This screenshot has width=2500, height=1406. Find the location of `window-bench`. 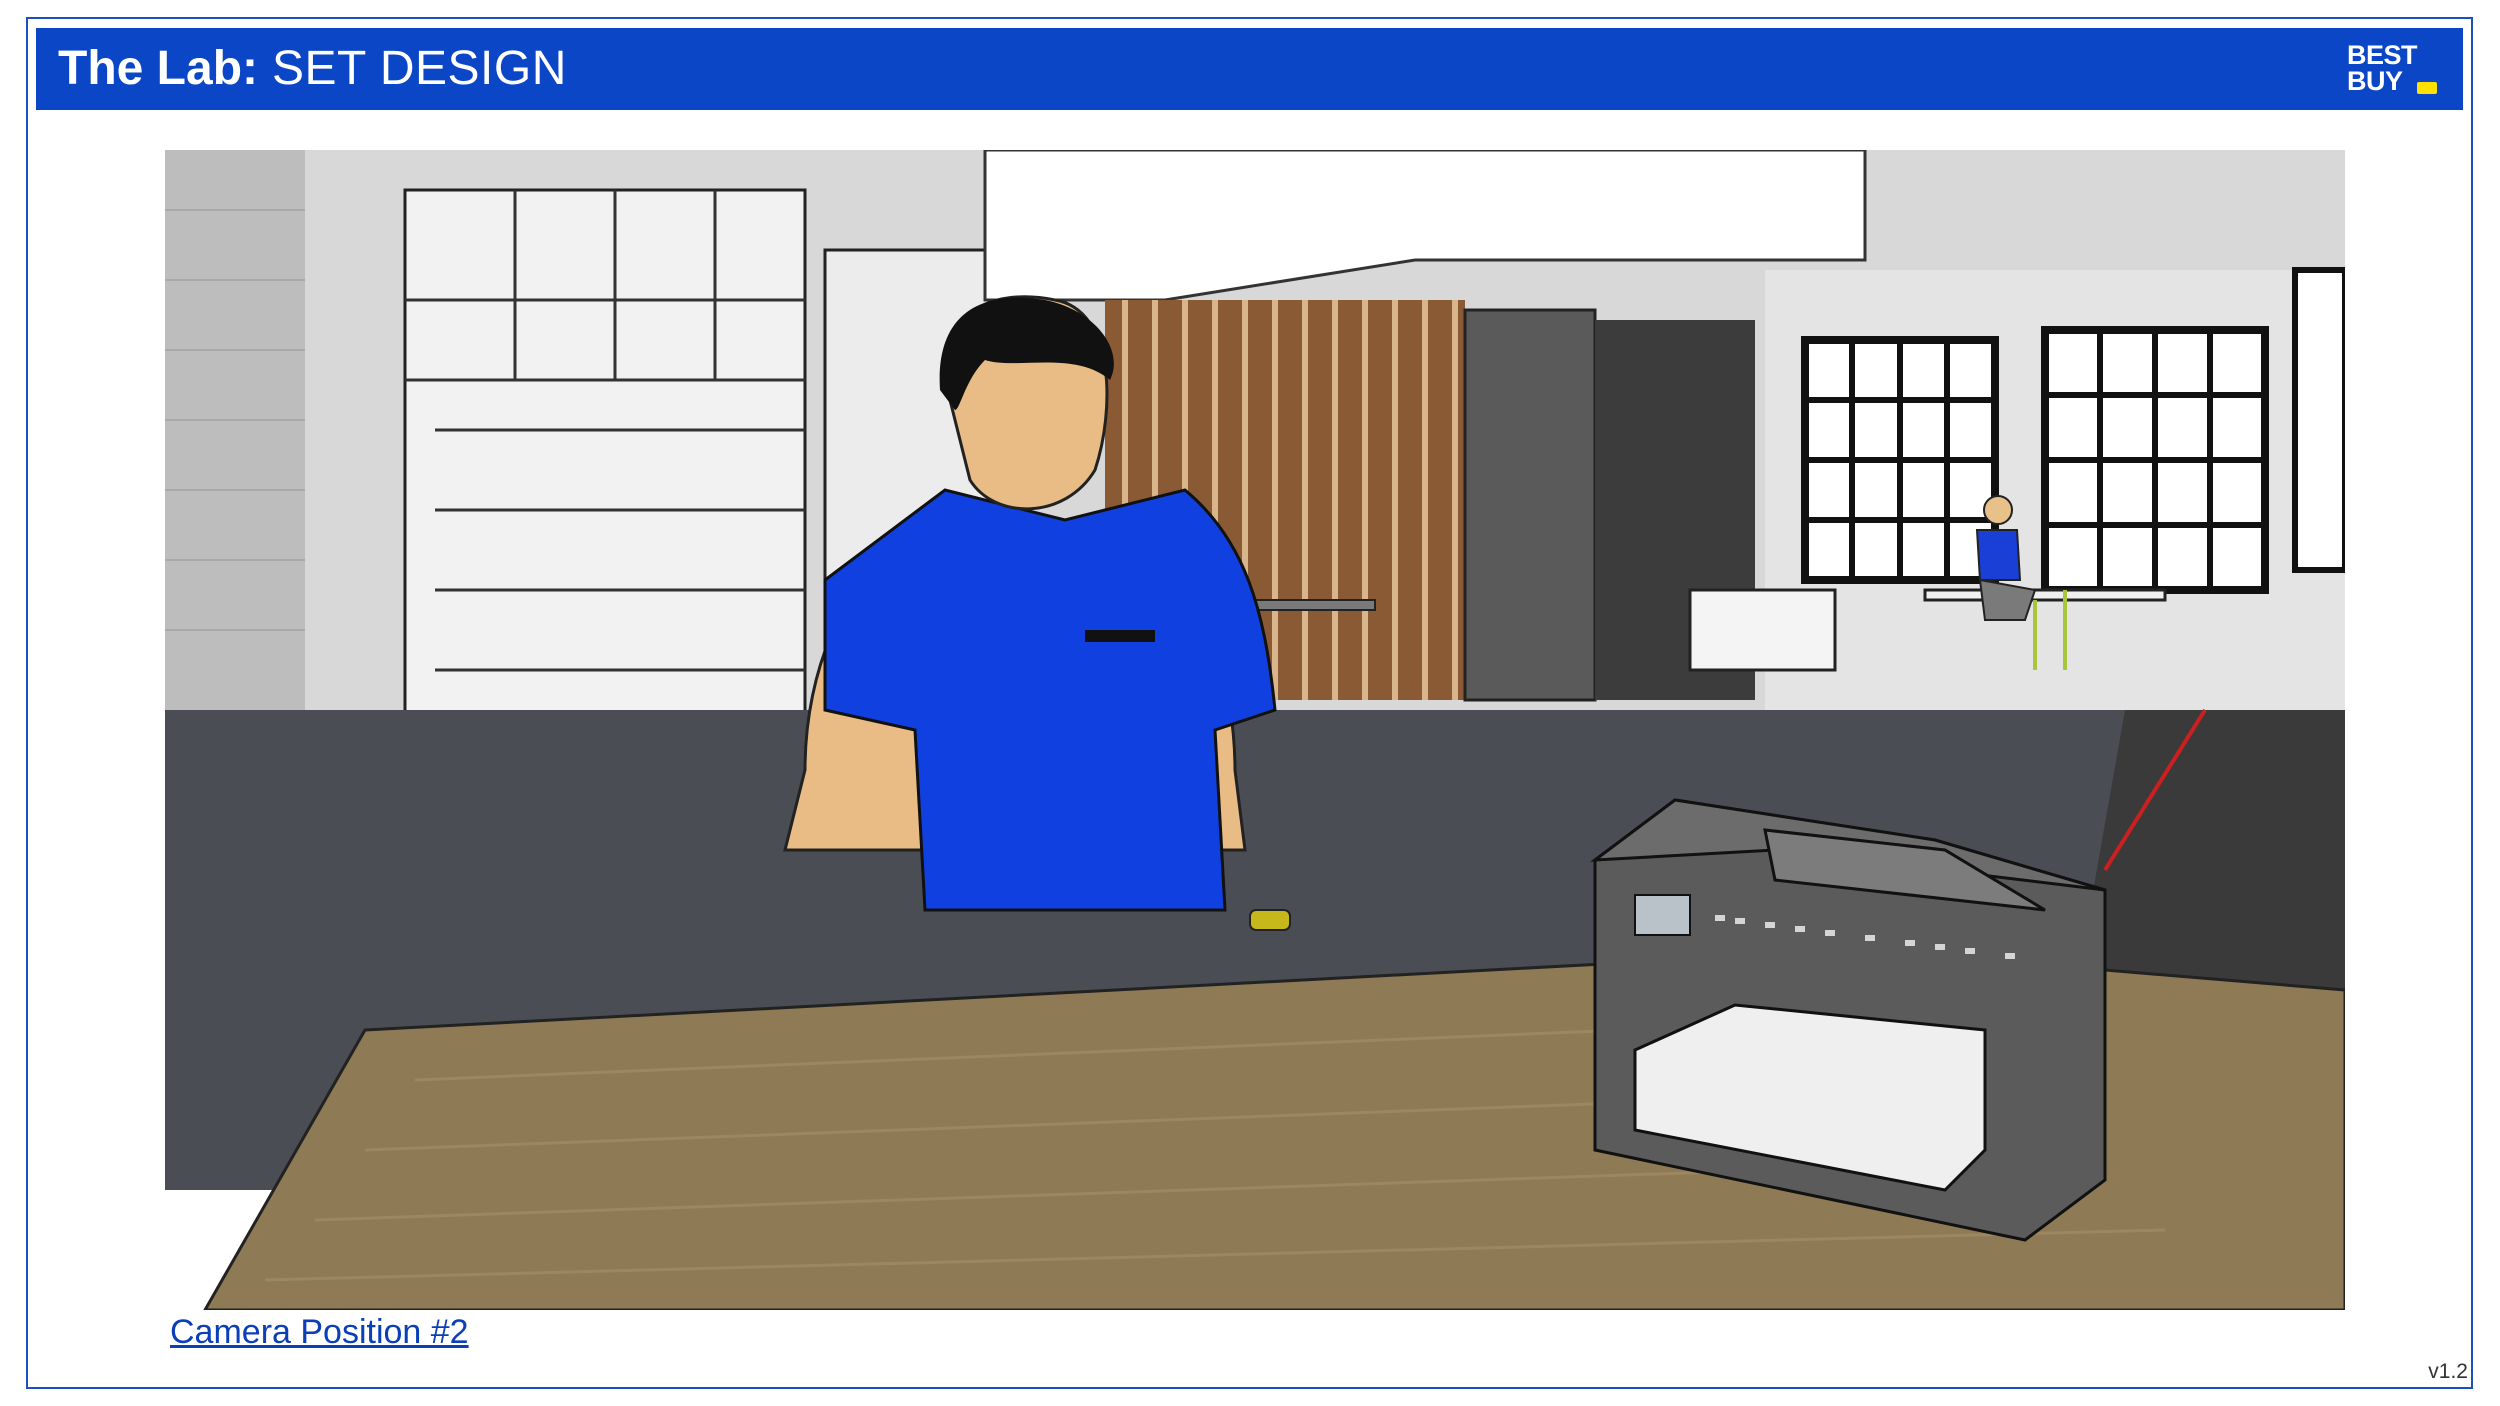

window-bench is located at coordinates (2045, 595).